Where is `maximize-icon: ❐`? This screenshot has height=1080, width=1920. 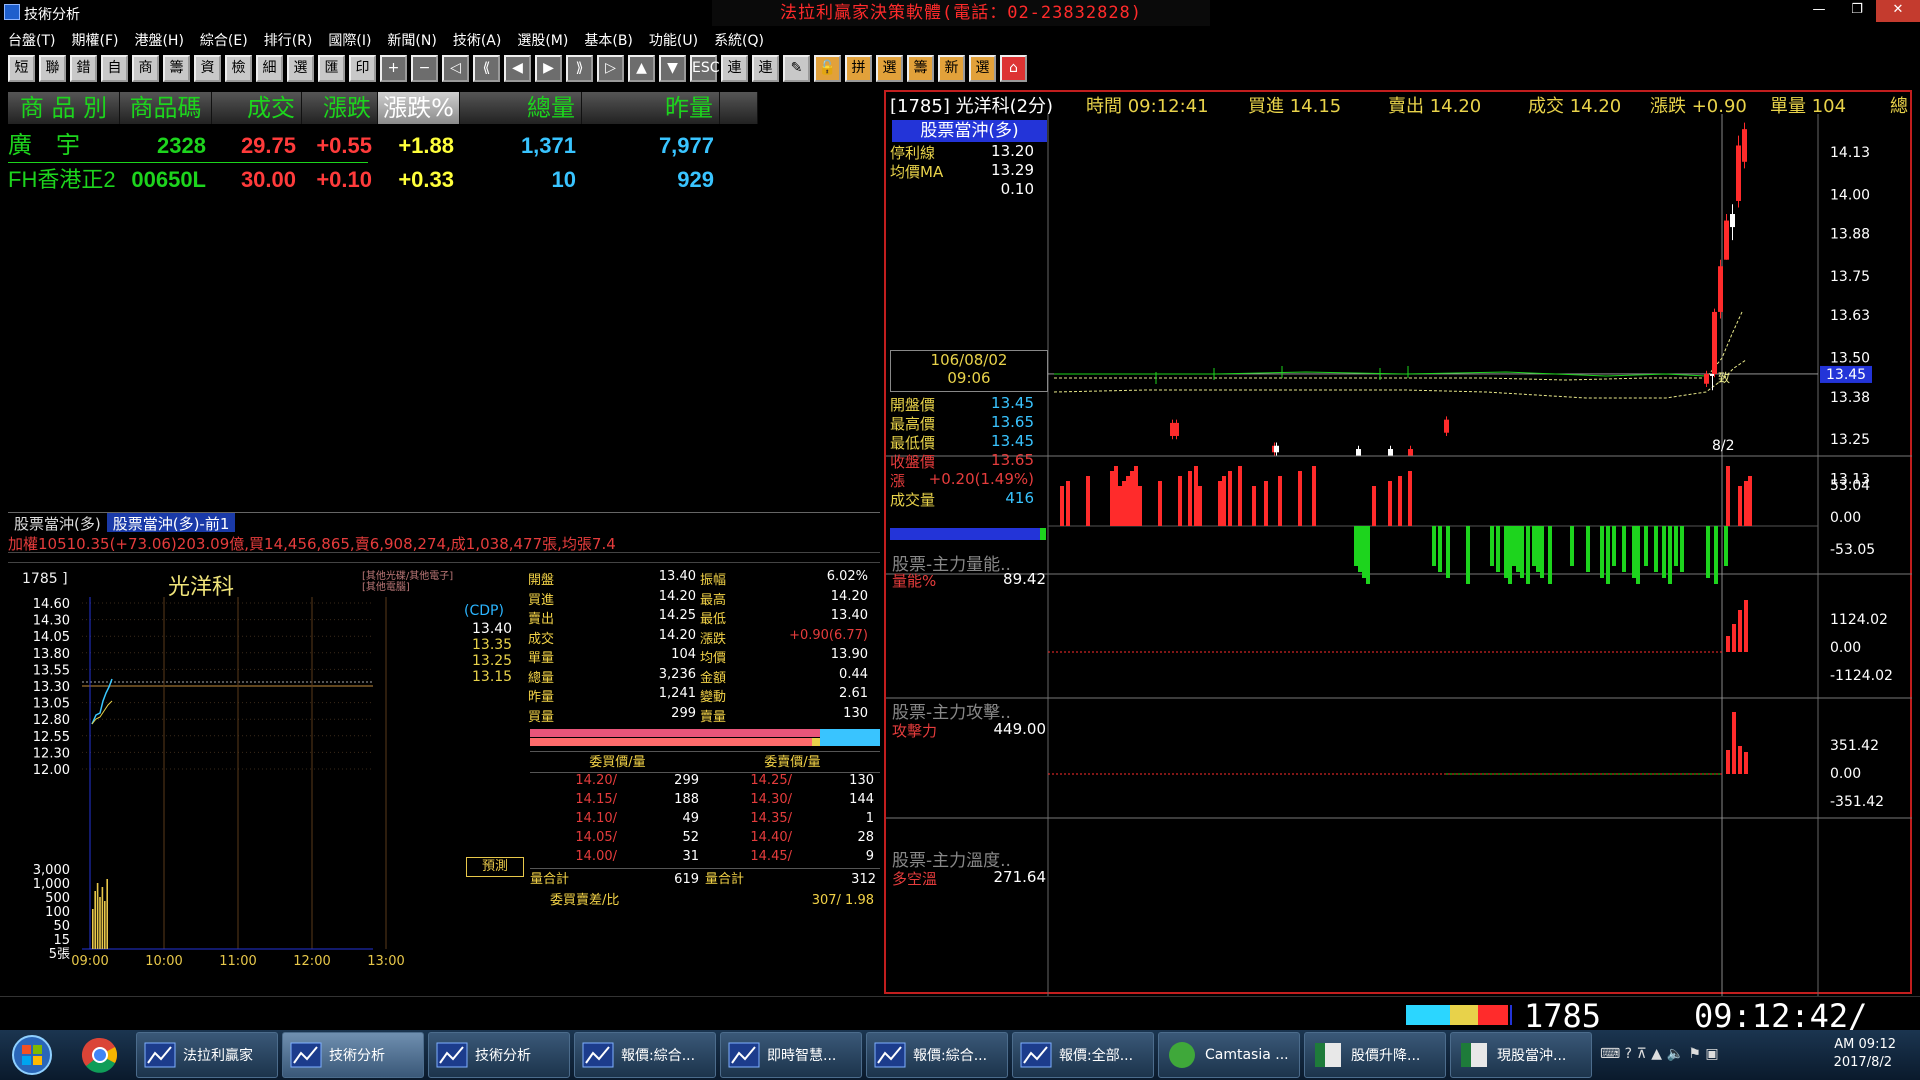
maximize-icon: ❐ is located at coordinates (1857, 11).